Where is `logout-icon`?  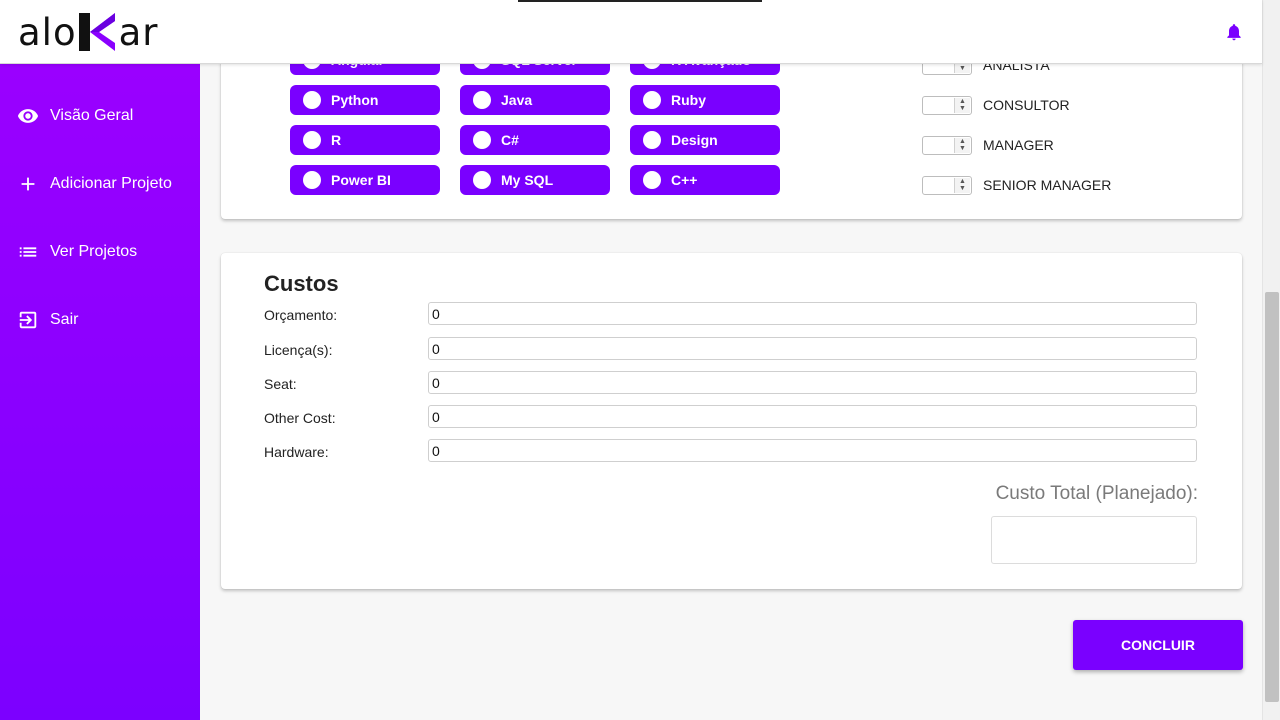
logout-icon is located at coordinates (28, 320).